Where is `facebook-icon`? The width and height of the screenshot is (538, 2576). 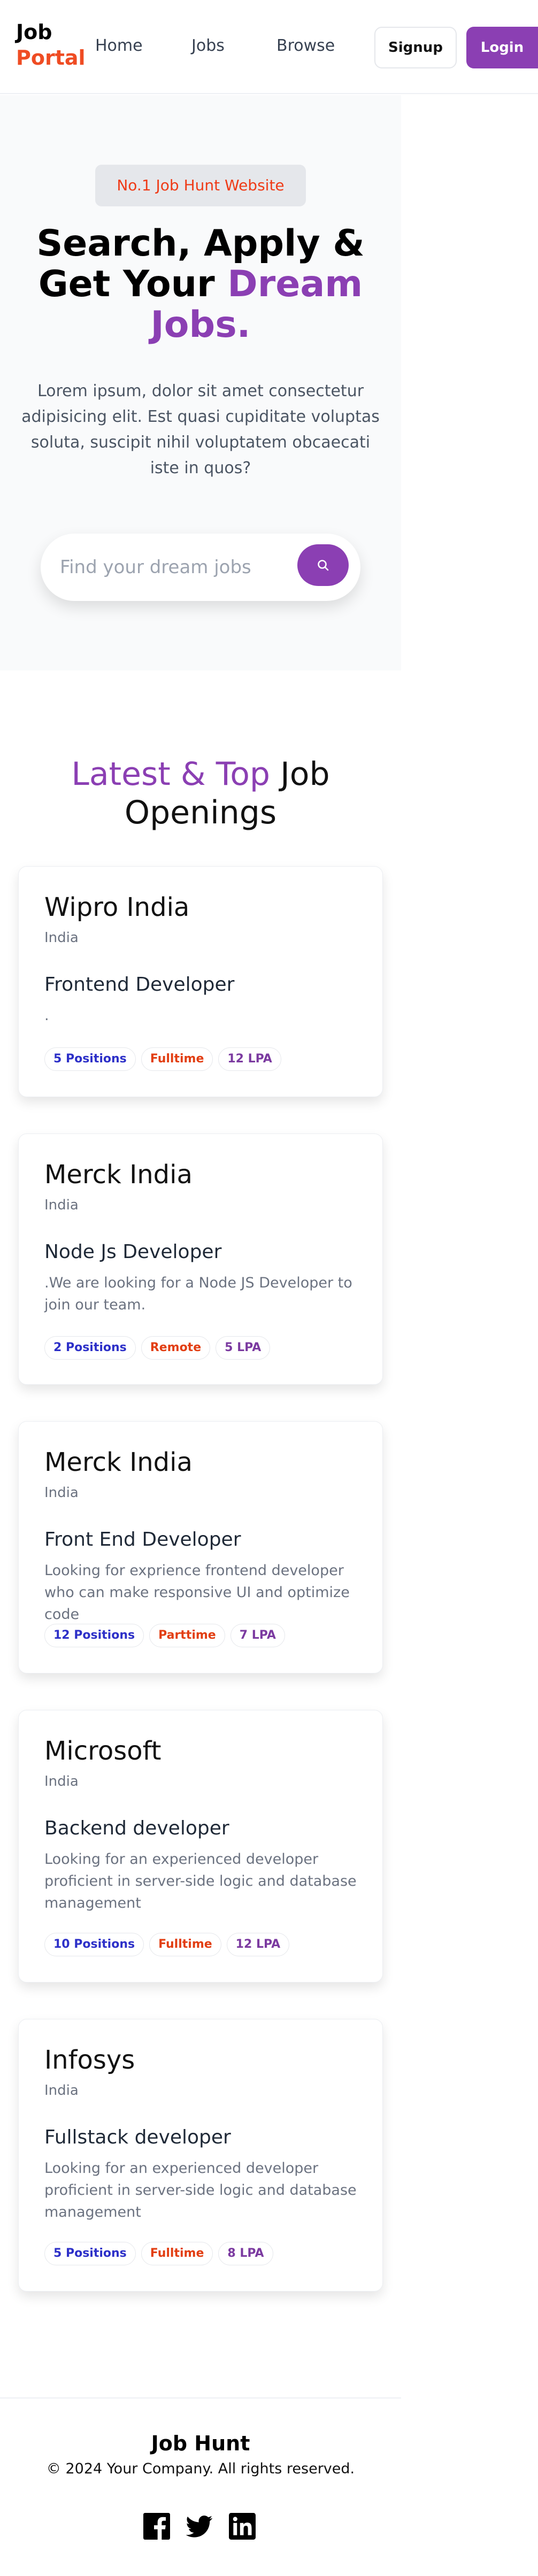 facebook-icon is located at coordinates (156, 2526).